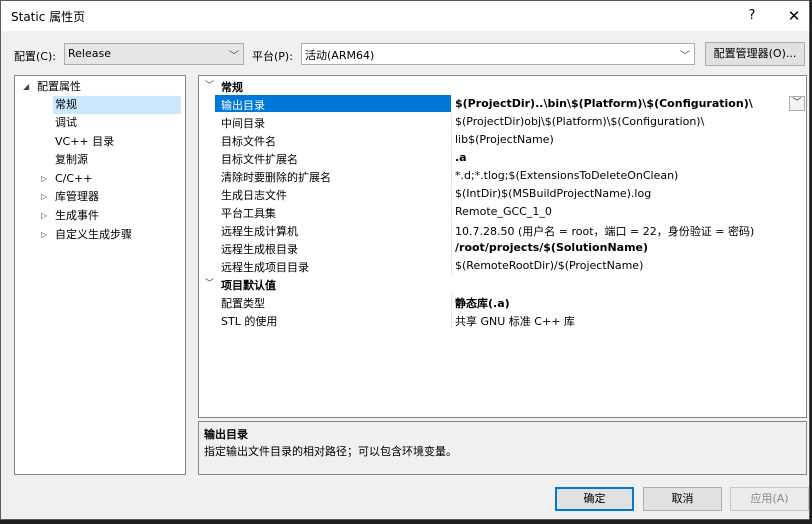 This screenshot has width=812, height=524. Describe the element at coordinates (74, 178) in the screenshot. I see `tree-item-label: C/C++` at that location.